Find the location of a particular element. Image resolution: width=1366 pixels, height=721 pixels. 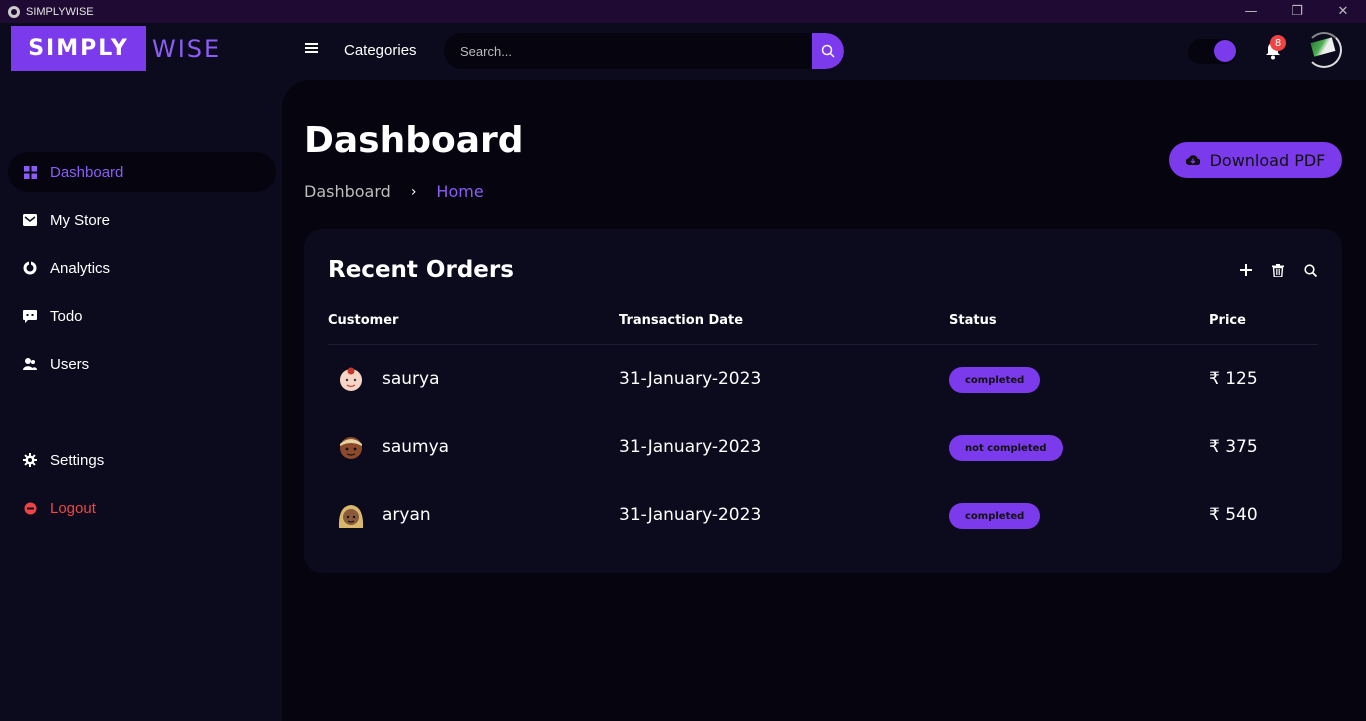

window-controls: — ❐ ✕ is located at coordinates (1297, 11).